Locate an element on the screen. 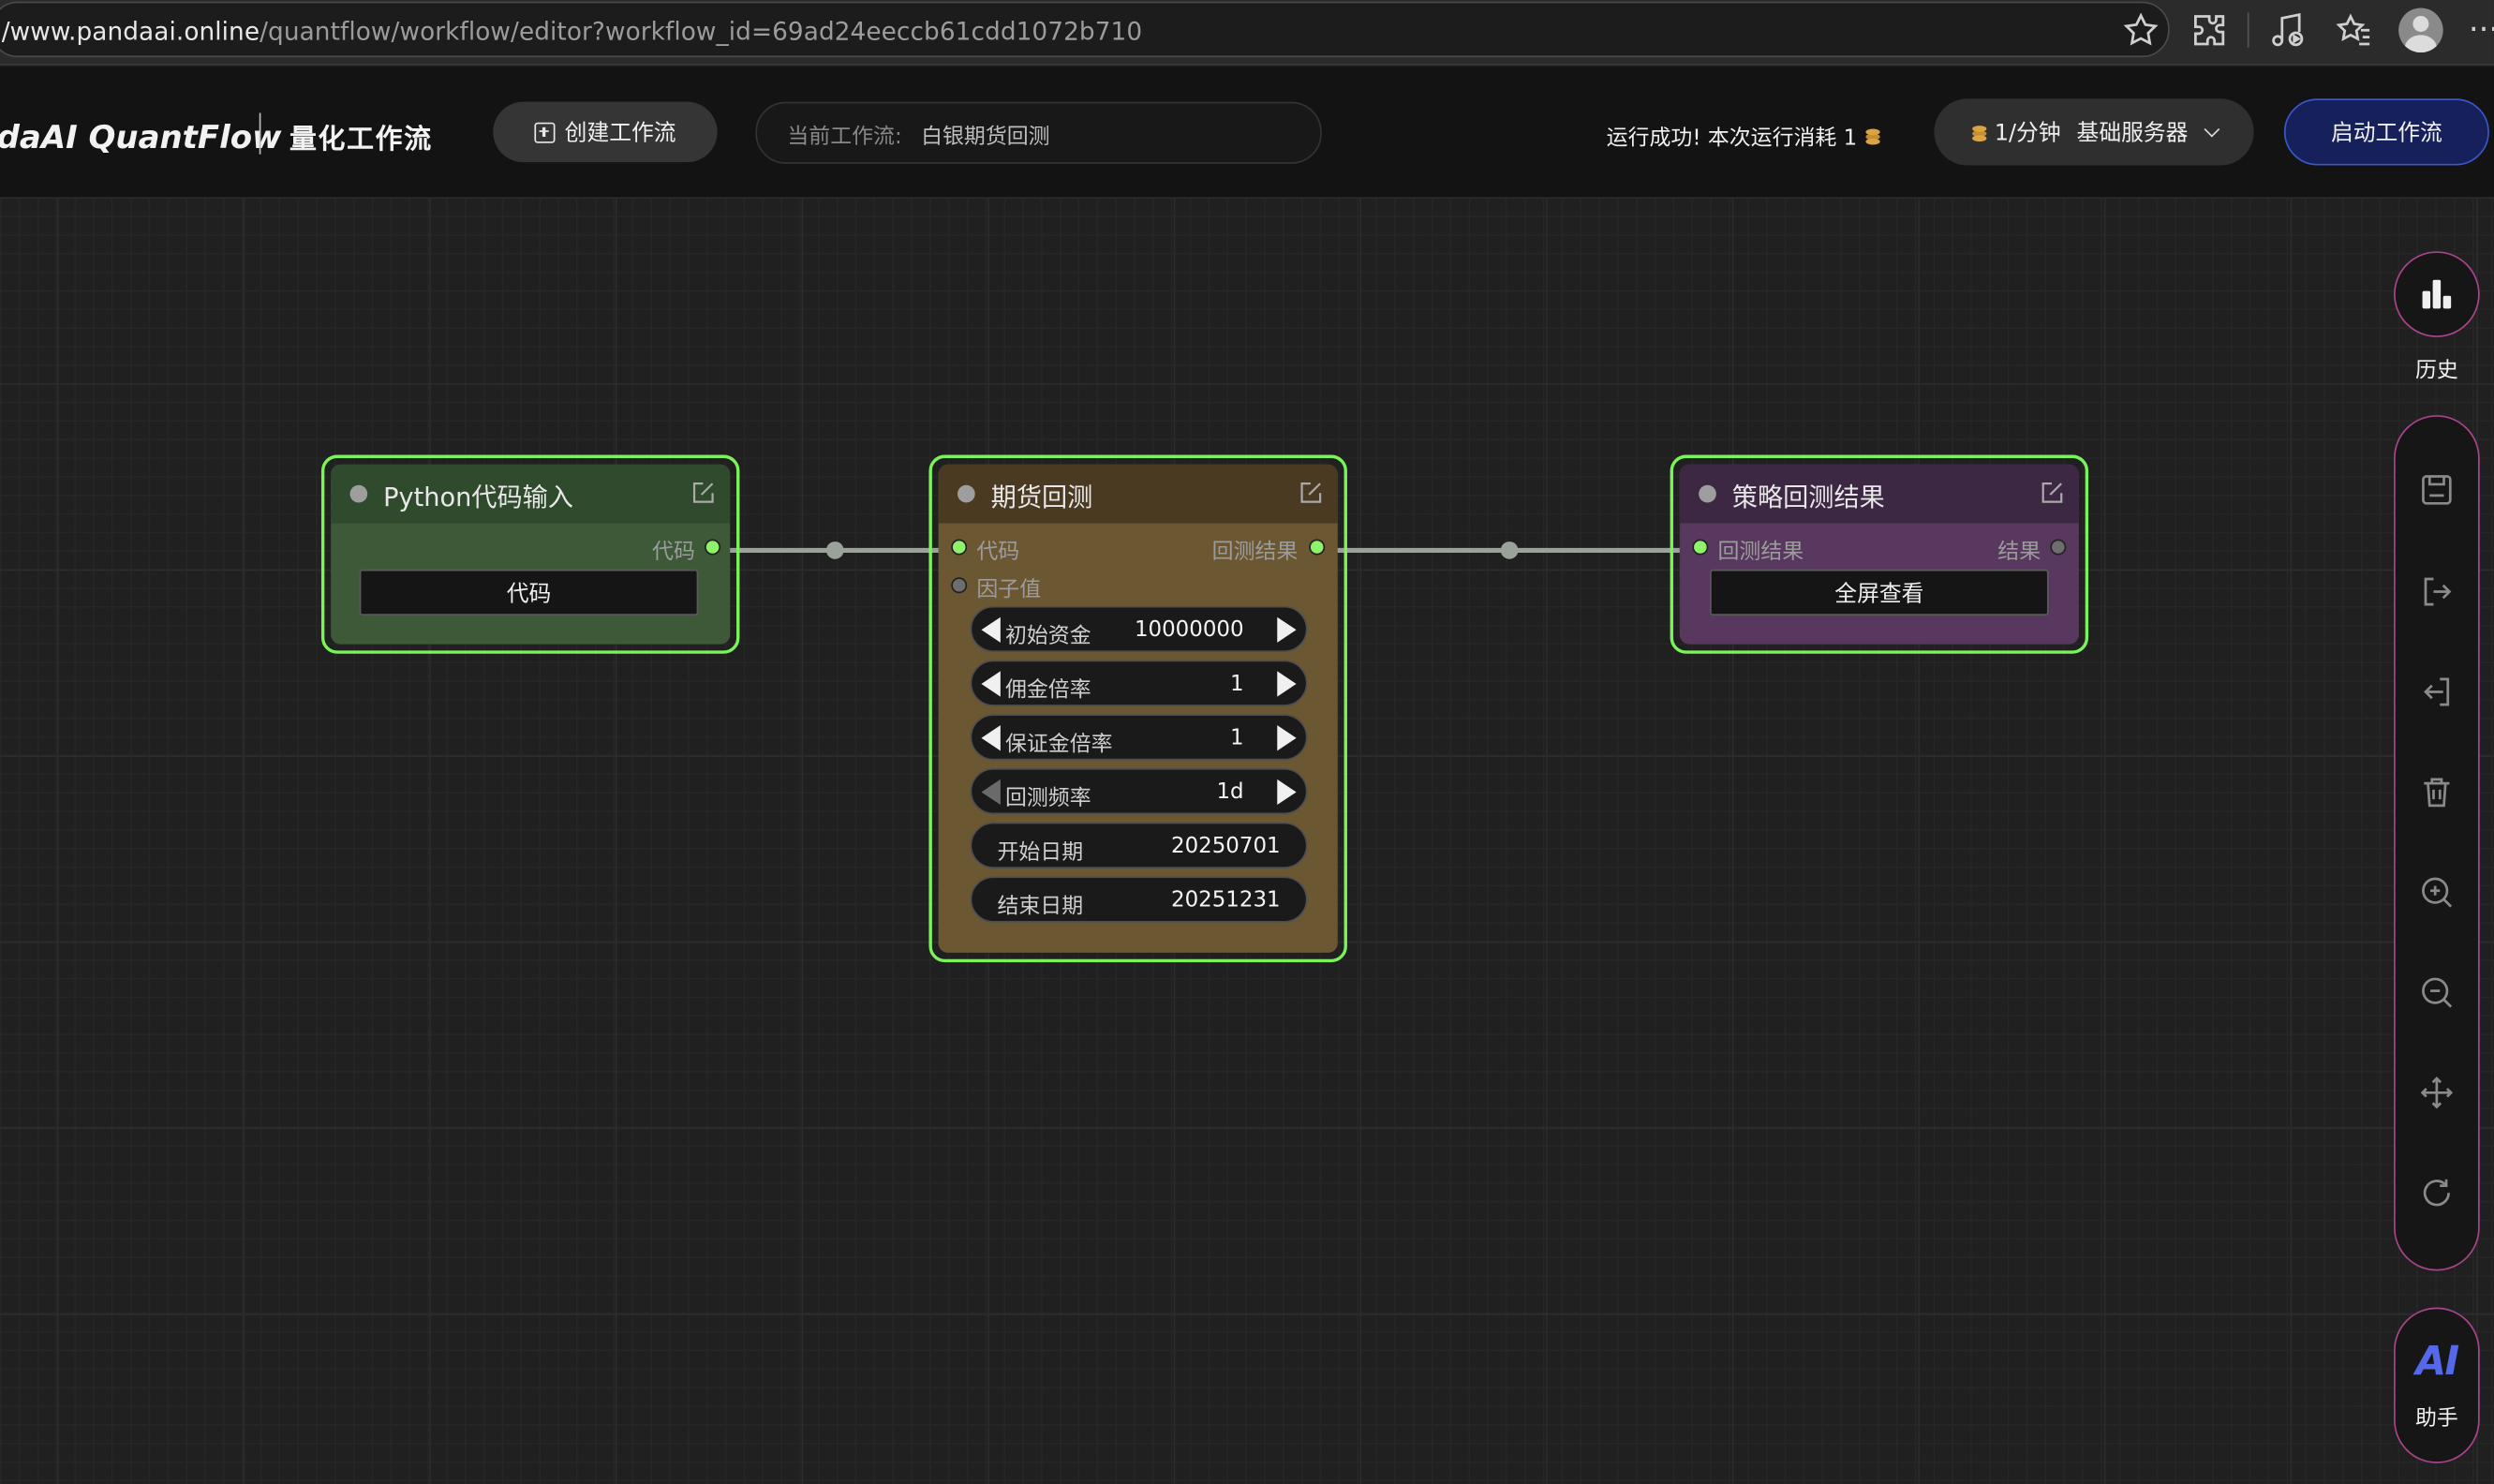 The width and height of the screenshot is (2494, 1484). node-body: Python代码输入 代码 代码 is located at coordinates (531, 554).